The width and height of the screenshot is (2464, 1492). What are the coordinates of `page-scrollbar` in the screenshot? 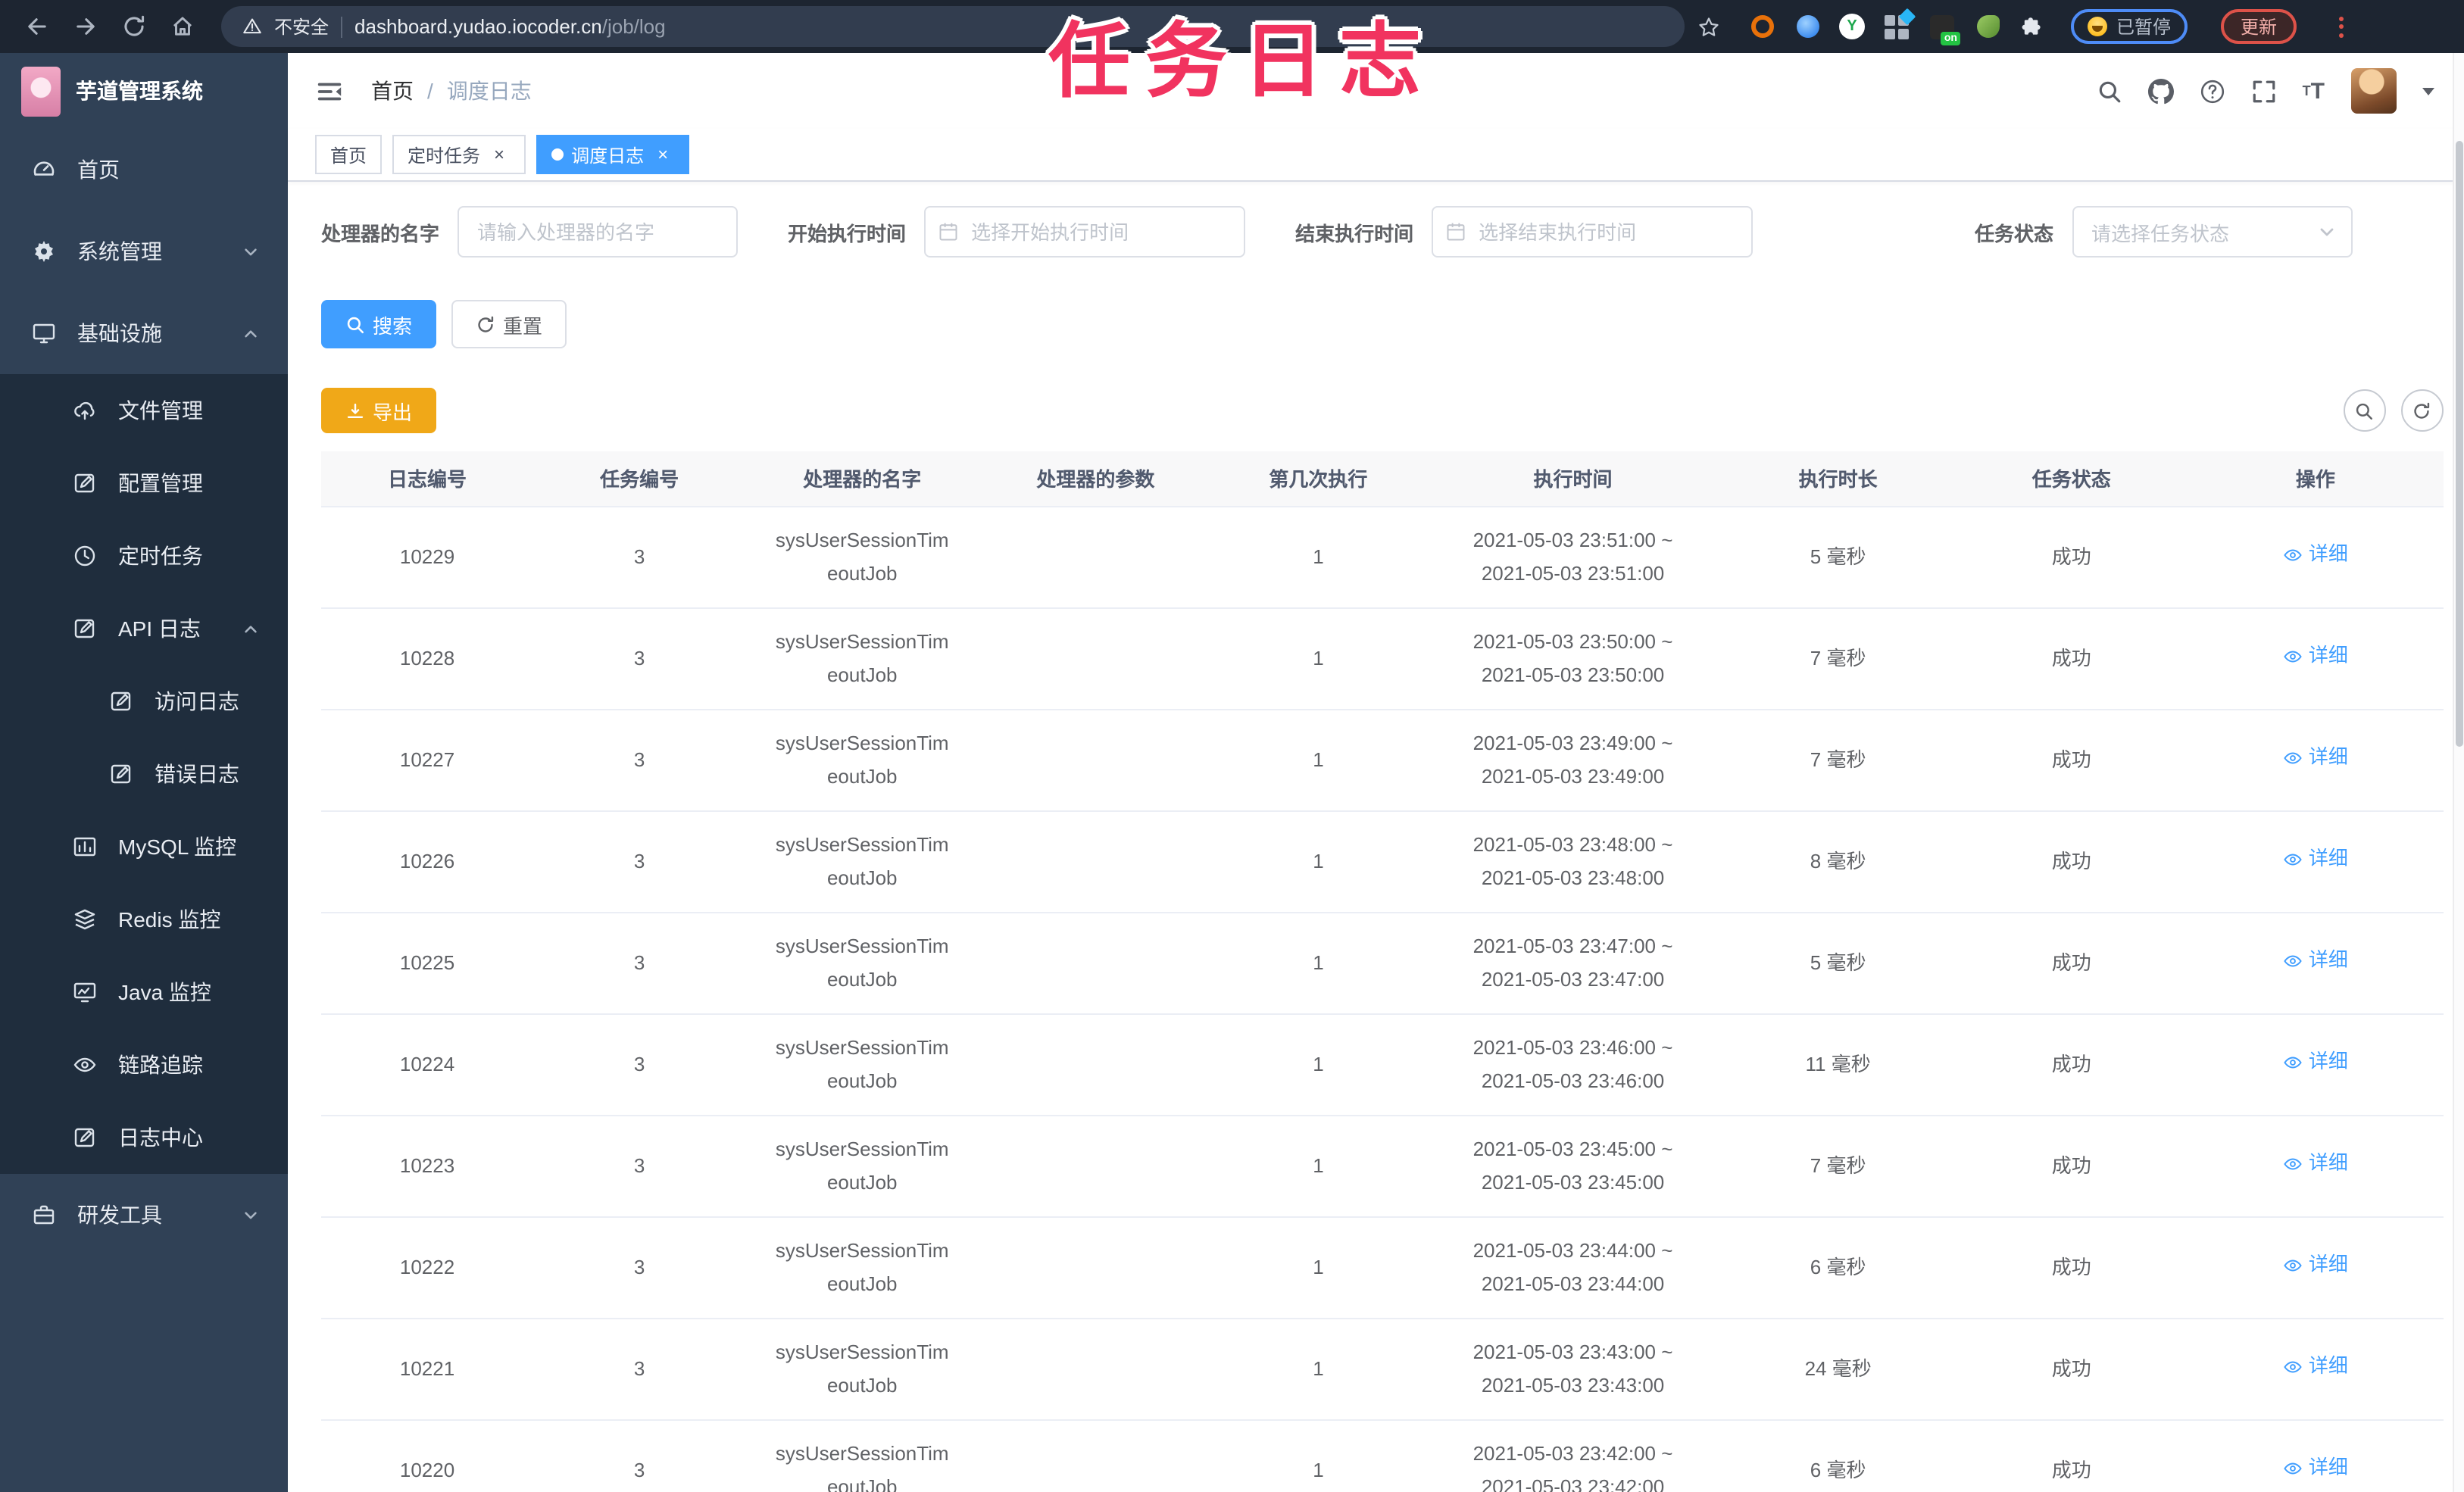 It's located at (2458, 773).